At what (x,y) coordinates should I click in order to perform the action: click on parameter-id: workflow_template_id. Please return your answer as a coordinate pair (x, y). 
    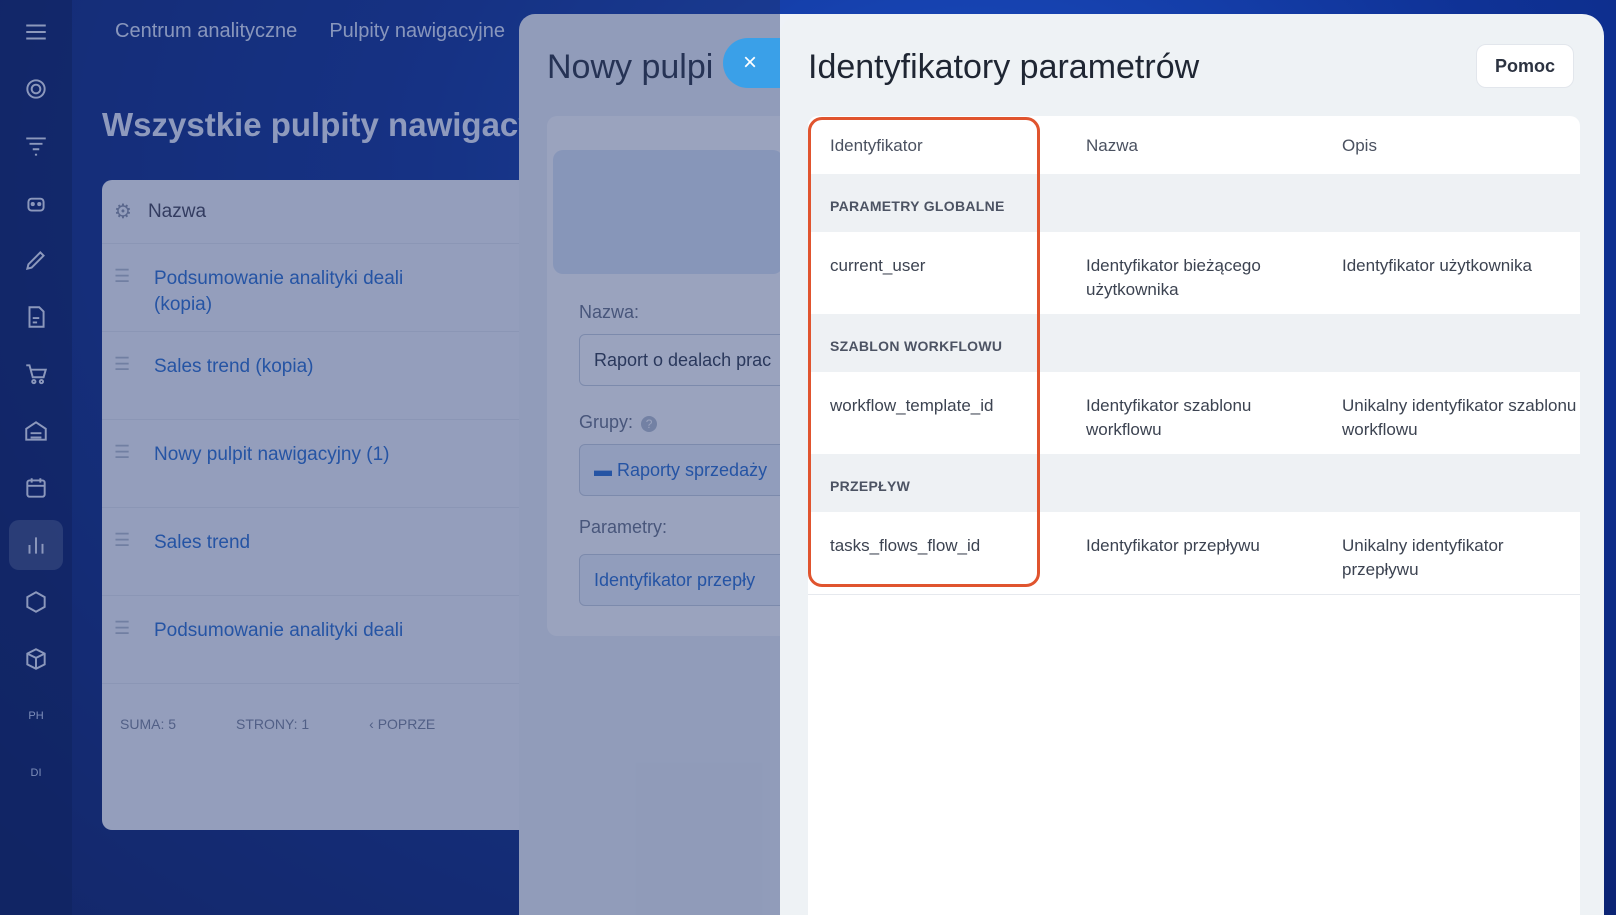
    Looking at the image, I should click on (936, 413).